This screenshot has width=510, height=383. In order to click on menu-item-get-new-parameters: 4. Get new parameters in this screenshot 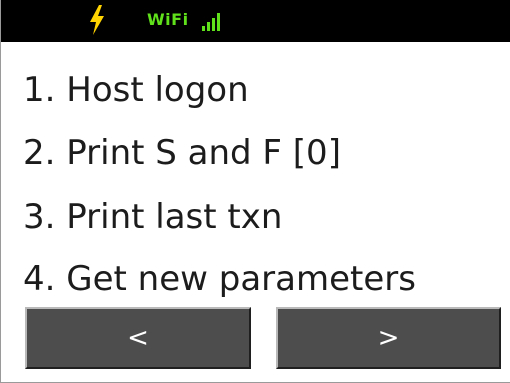, I will do `click(219, 279)`.